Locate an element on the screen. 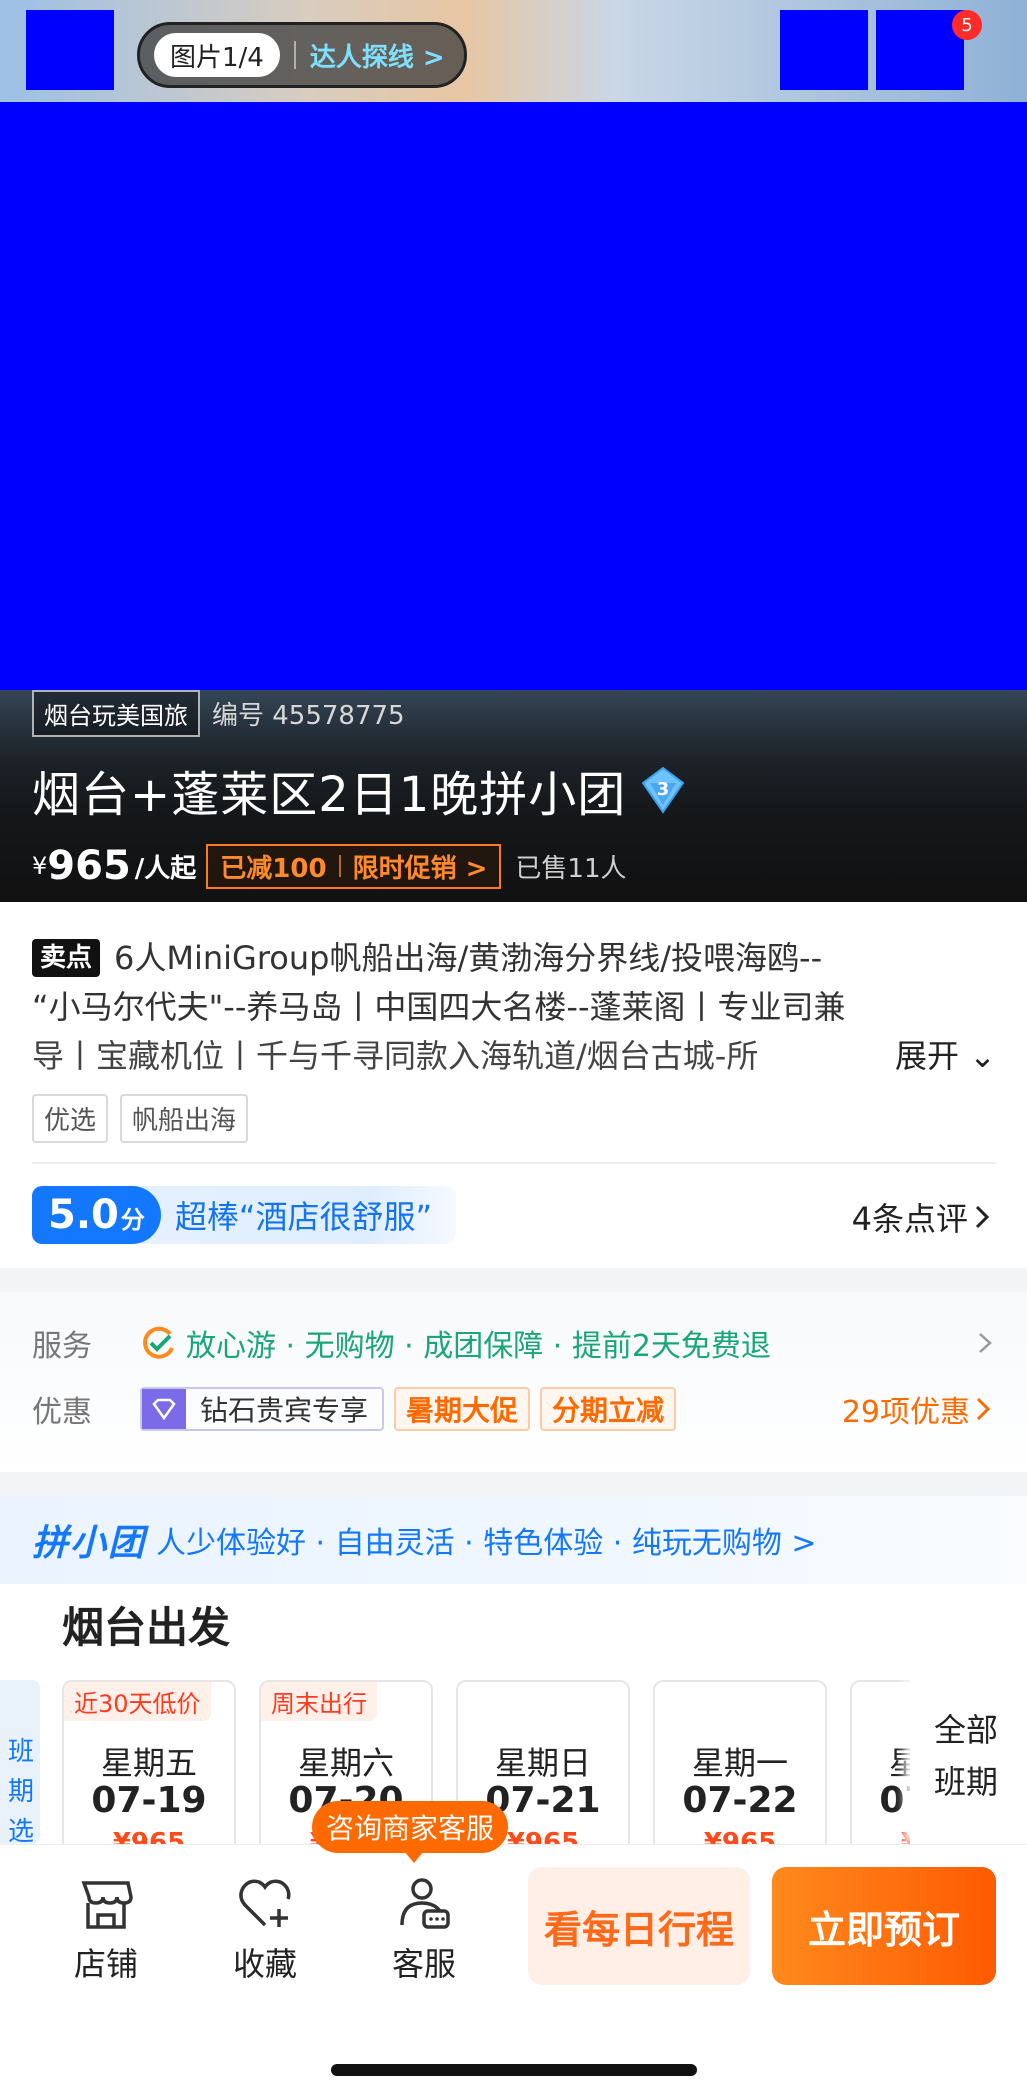 This screenshot has height=2098, width=1027. date-weekday: 星期一 is located at coordinates (739, 1763).